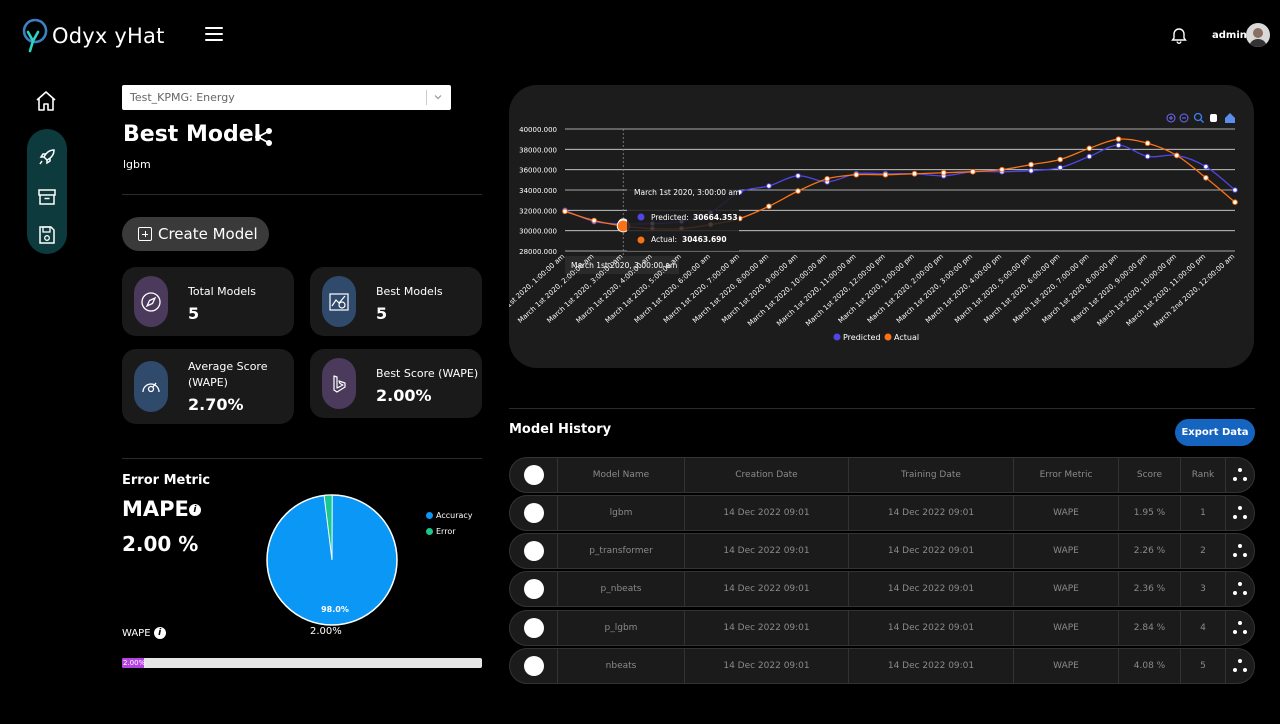 This screenshot has width=1280, height=724. I want to click on table-cell: lgbm, so click(621, 513).